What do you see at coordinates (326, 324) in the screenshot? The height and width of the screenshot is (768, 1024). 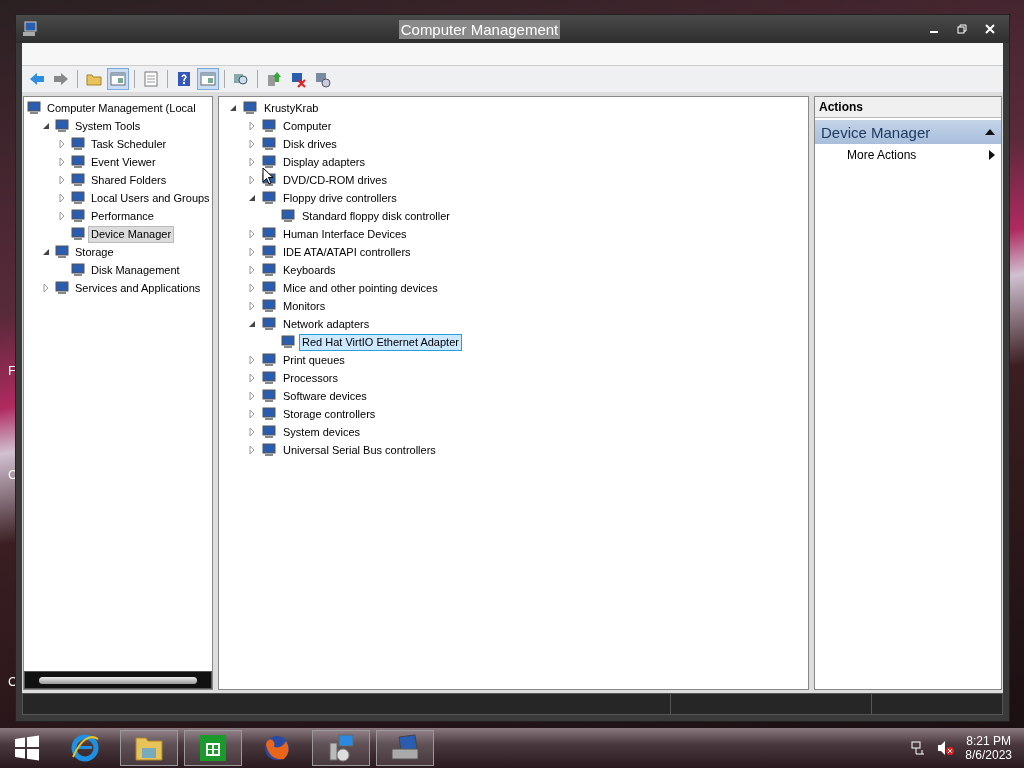 I see `tree-item: Network adapters` at bounding box center [326, 324].